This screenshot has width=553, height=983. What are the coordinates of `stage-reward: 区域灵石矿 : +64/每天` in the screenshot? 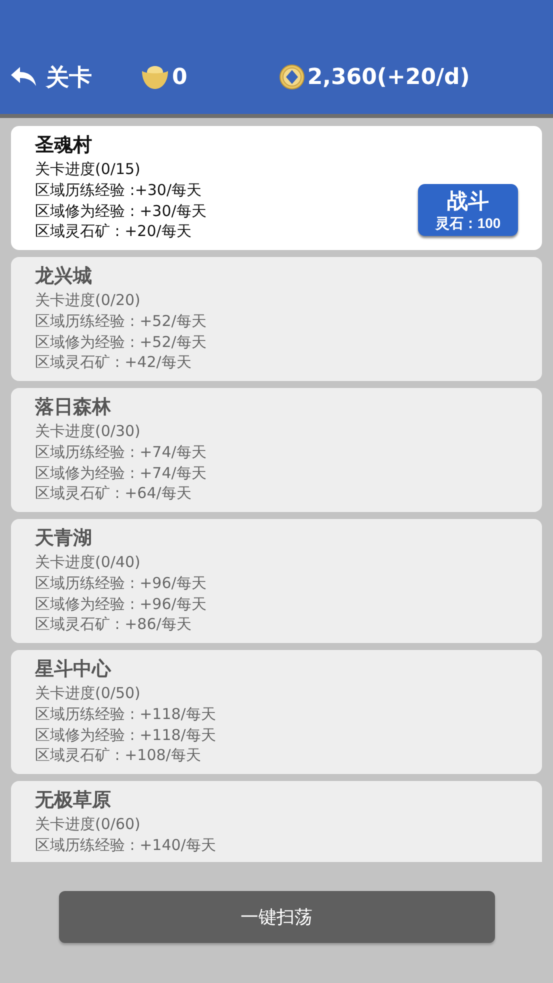 It's located at (113, 493).